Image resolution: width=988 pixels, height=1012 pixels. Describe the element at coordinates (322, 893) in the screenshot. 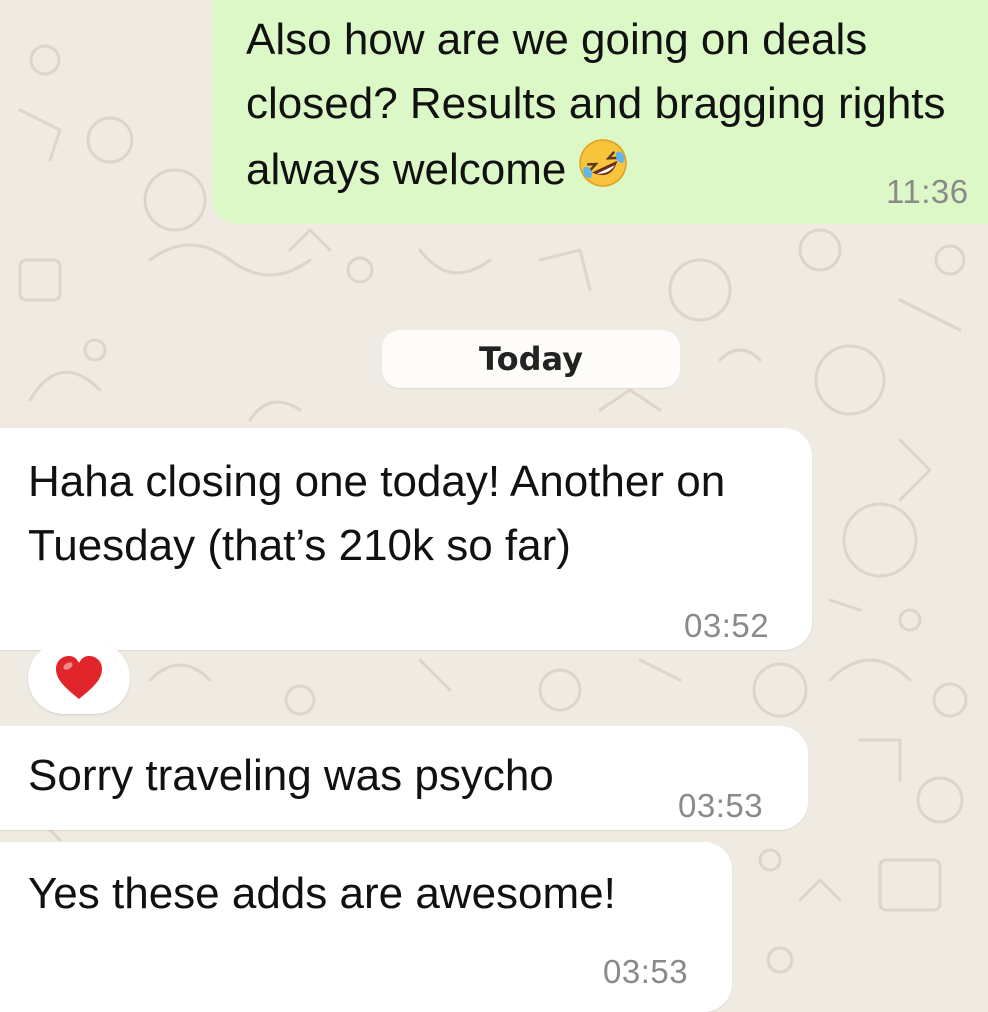

I see `message-text: Yes these adds are awesome!` at that location.